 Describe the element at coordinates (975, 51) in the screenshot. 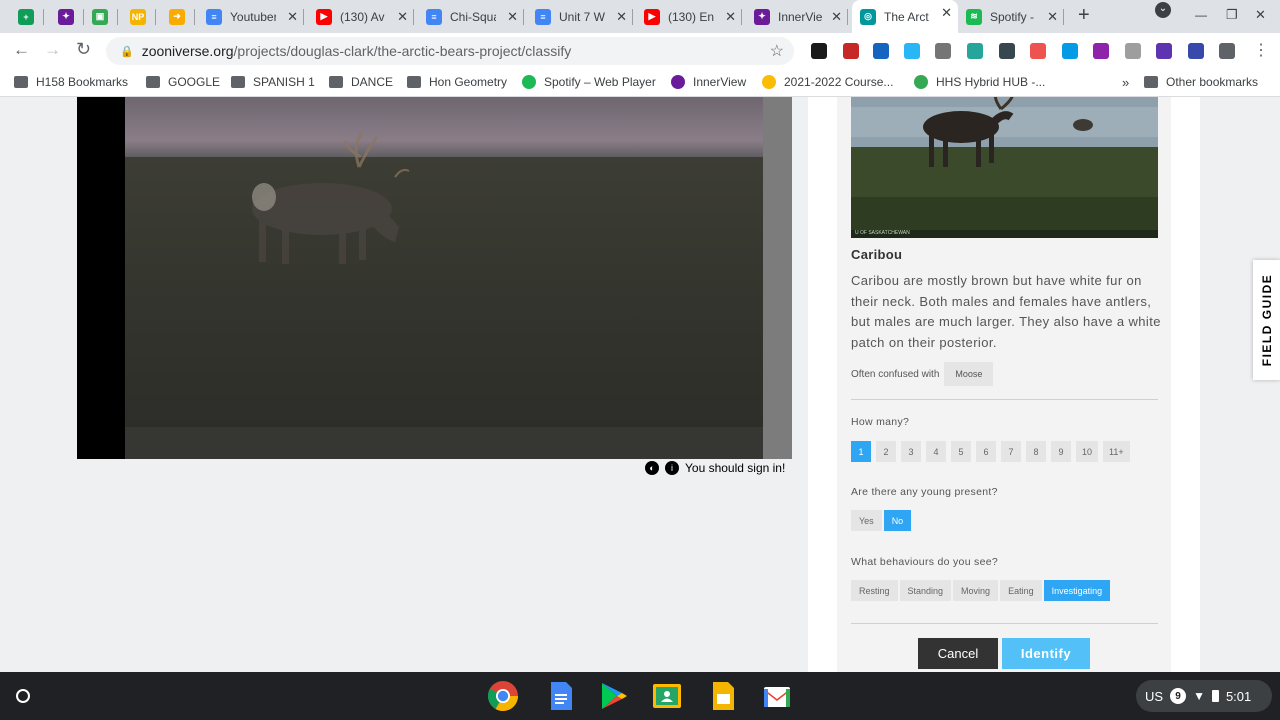

I see `ext-6-icon` at that location.